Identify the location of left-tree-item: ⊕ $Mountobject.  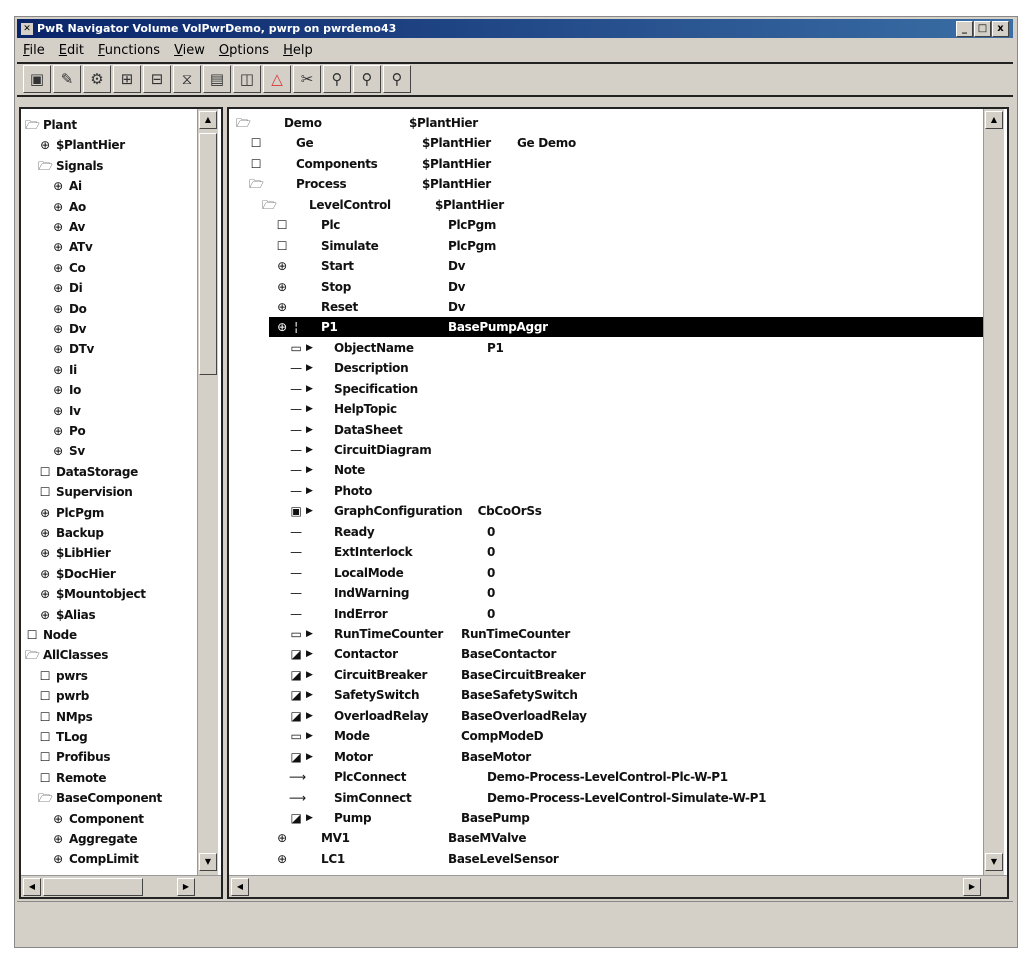
(109, 594).